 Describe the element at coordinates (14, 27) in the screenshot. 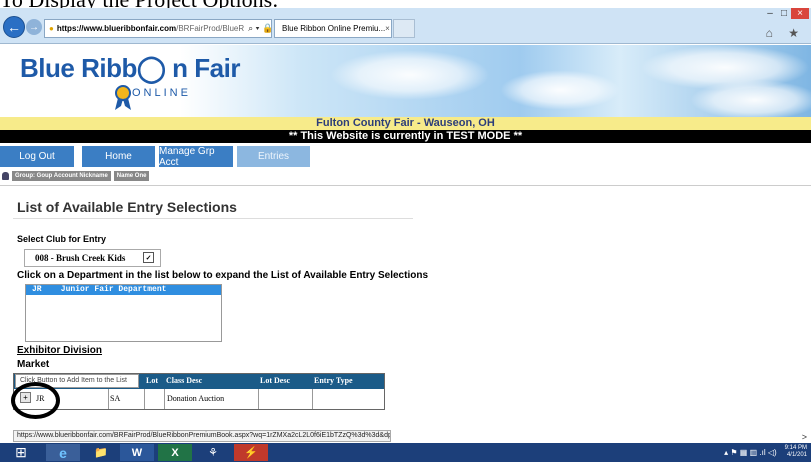

I see `back-arrow-icon: ←` at that location.